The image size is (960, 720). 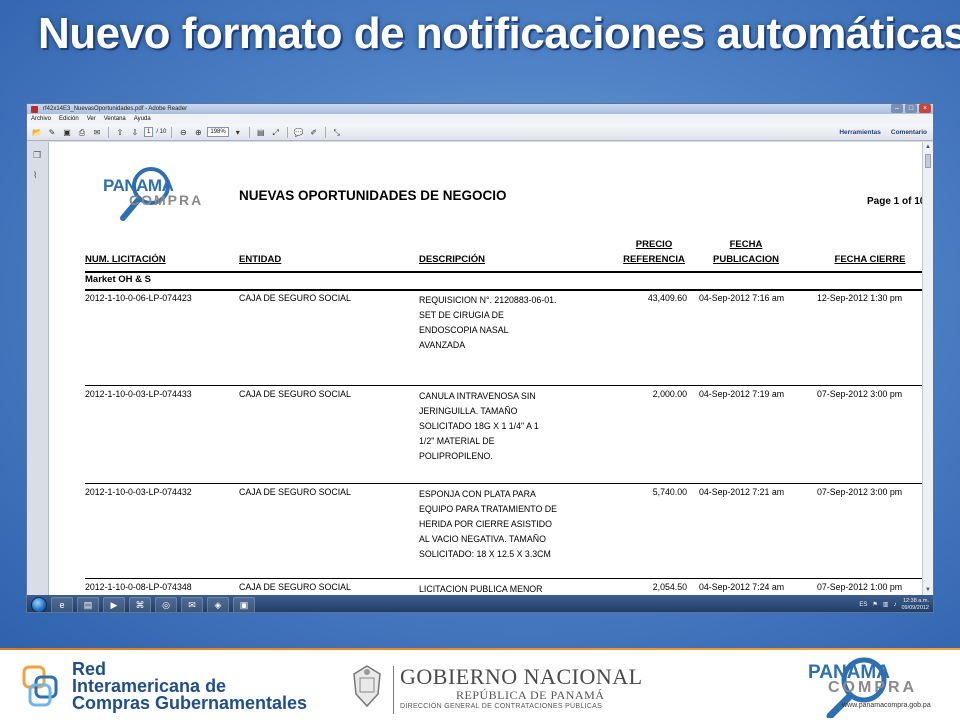 I want to click on start-button, so click(x=39, y=604).